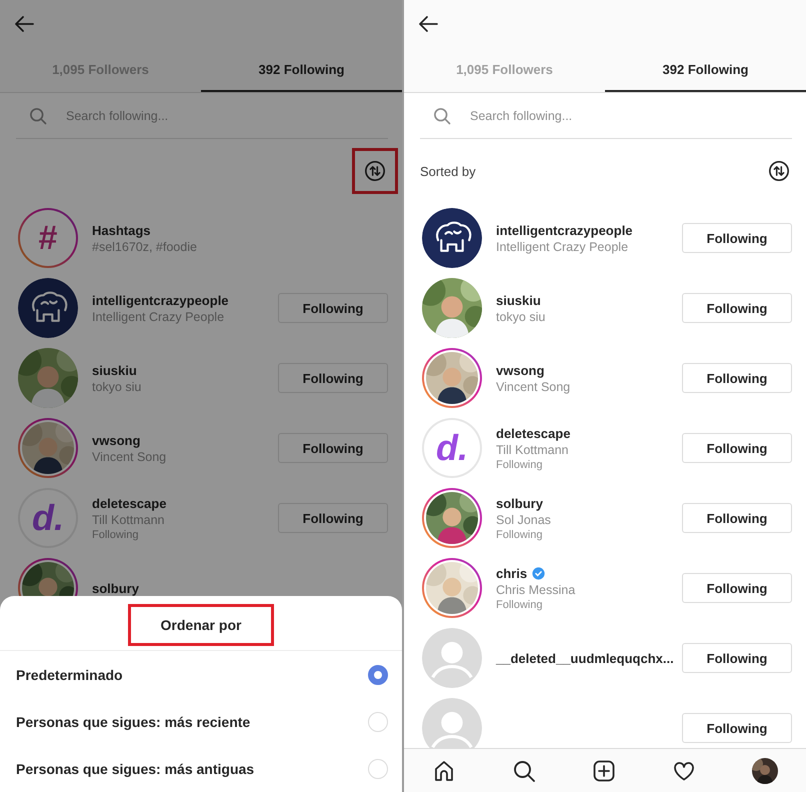 Image resolution: width=806 pixels, height=792 pixels. What do you see at coordinates (201, 625) in the screenshot?
I see `sheet-title: Ordenar por` at bounding box center [201, 625].